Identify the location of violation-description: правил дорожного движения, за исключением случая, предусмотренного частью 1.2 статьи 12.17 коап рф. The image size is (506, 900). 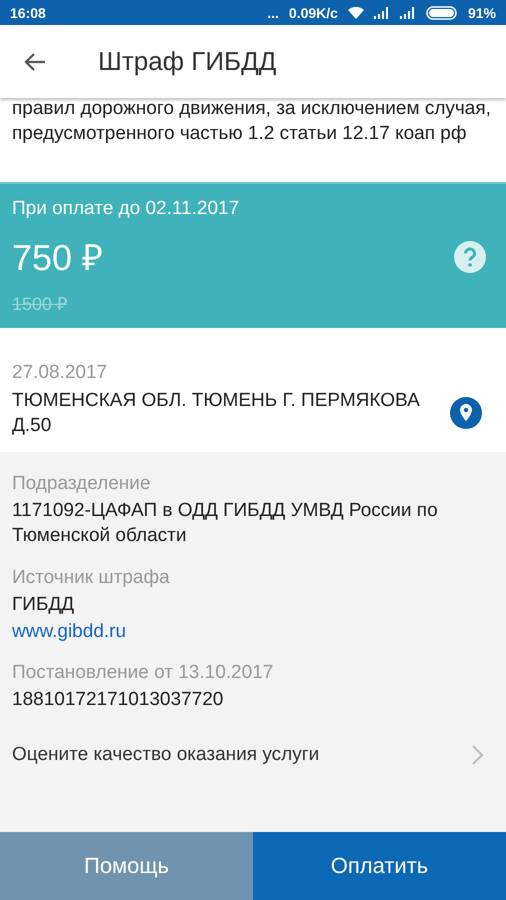
(252, 122).